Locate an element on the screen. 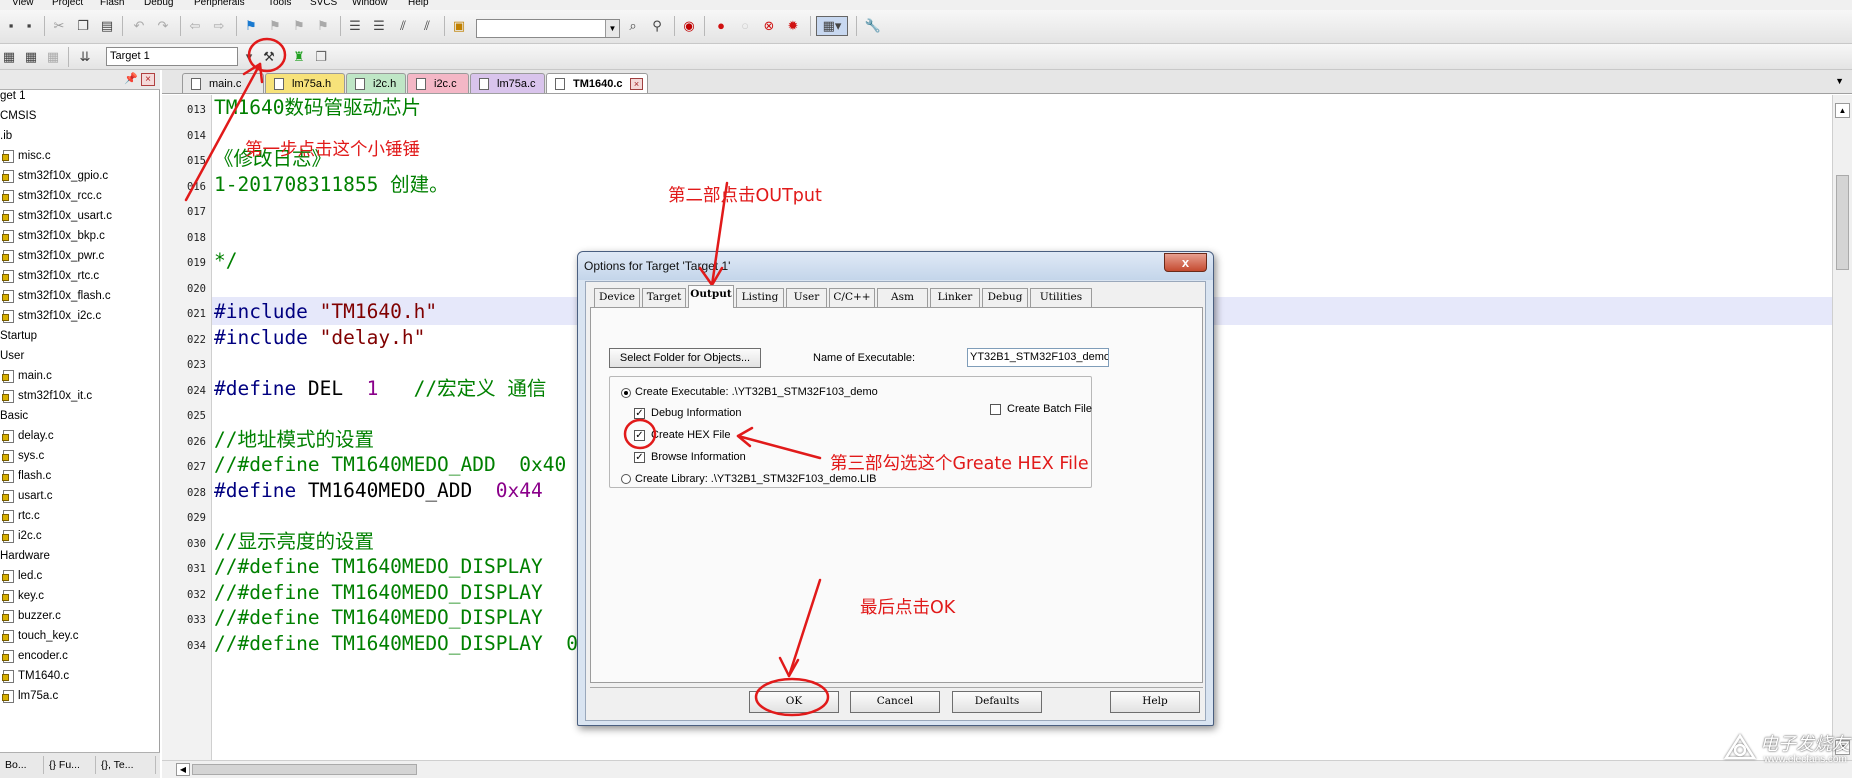  tree-group-item: .ib is located at coordinates (79, 136).